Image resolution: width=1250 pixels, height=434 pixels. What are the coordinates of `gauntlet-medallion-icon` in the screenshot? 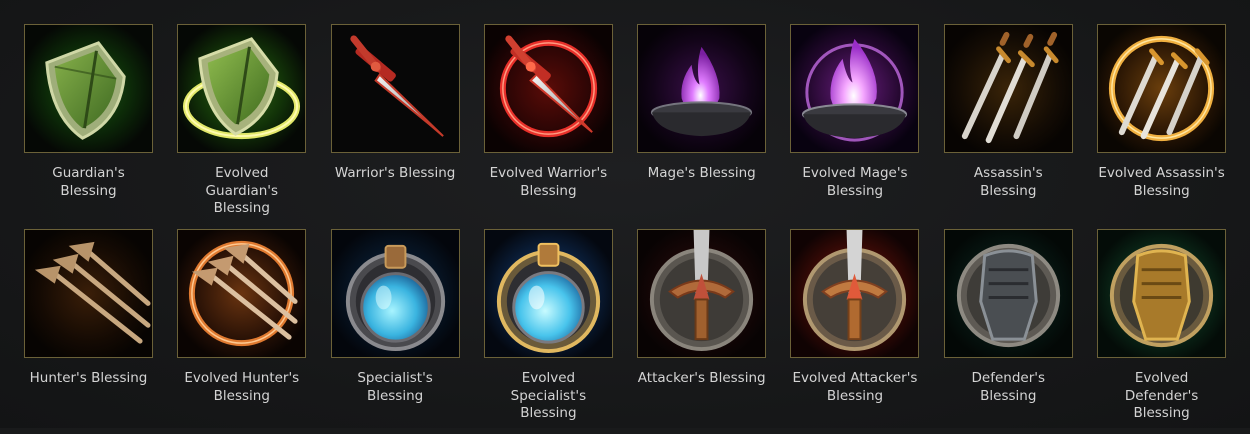 It's located at (1008, 293).